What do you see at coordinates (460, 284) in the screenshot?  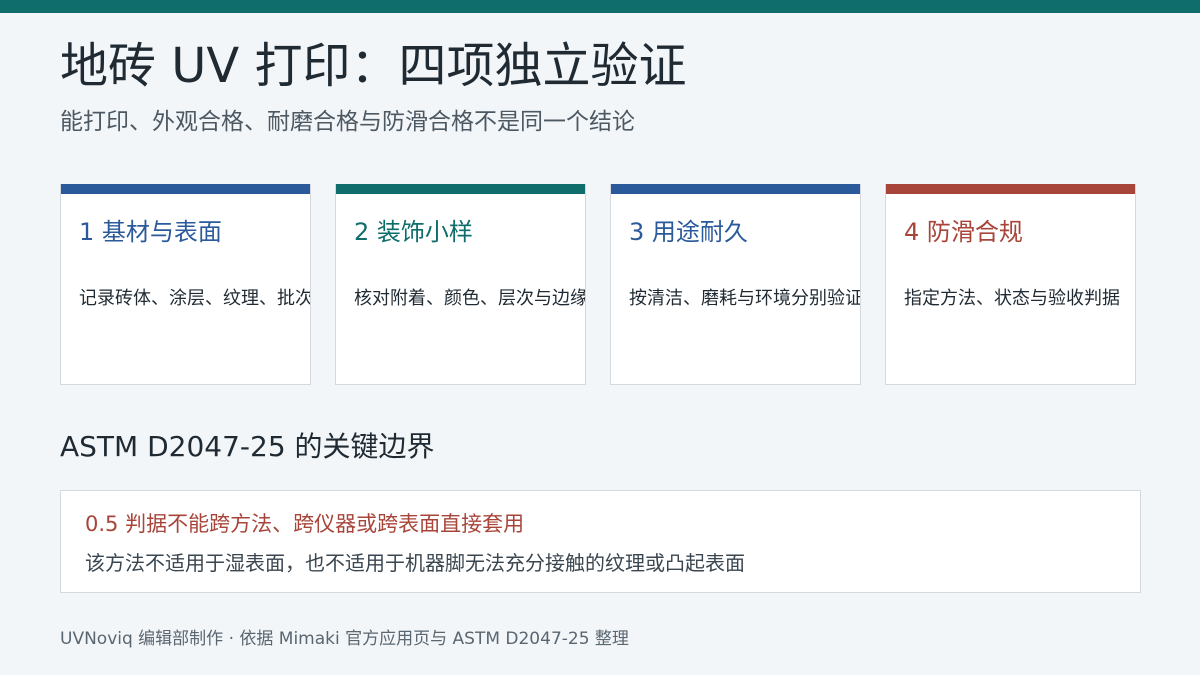 I see `card-decor-sample: 2 装饰小样 核对附着、颜色、层次与边缘` at bounding box center [460, 284].